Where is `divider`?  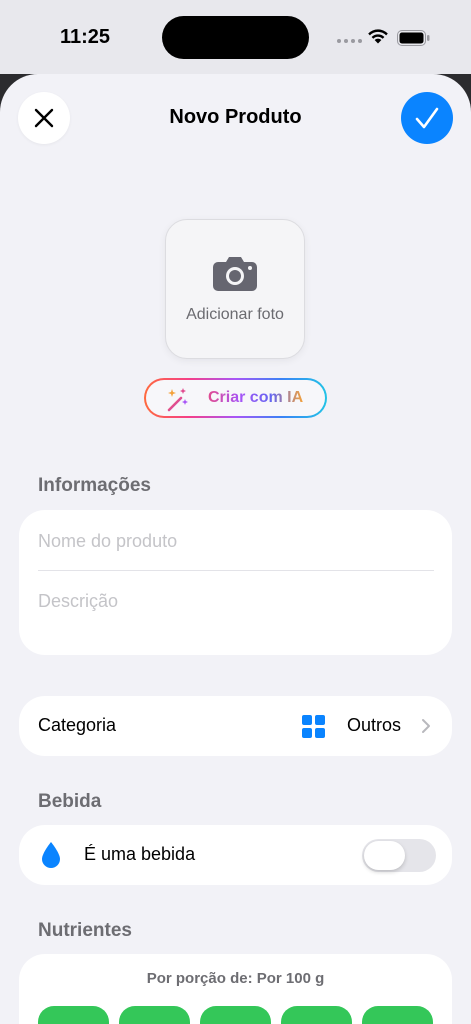 divider is located at coordinates (236, 570).